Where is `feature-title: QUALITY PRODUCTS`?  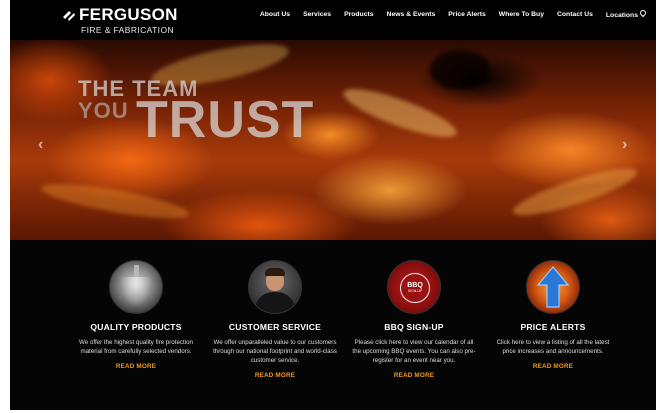
feature-title: QUALITY PRODUCTS is located at coordinates (136, 327).